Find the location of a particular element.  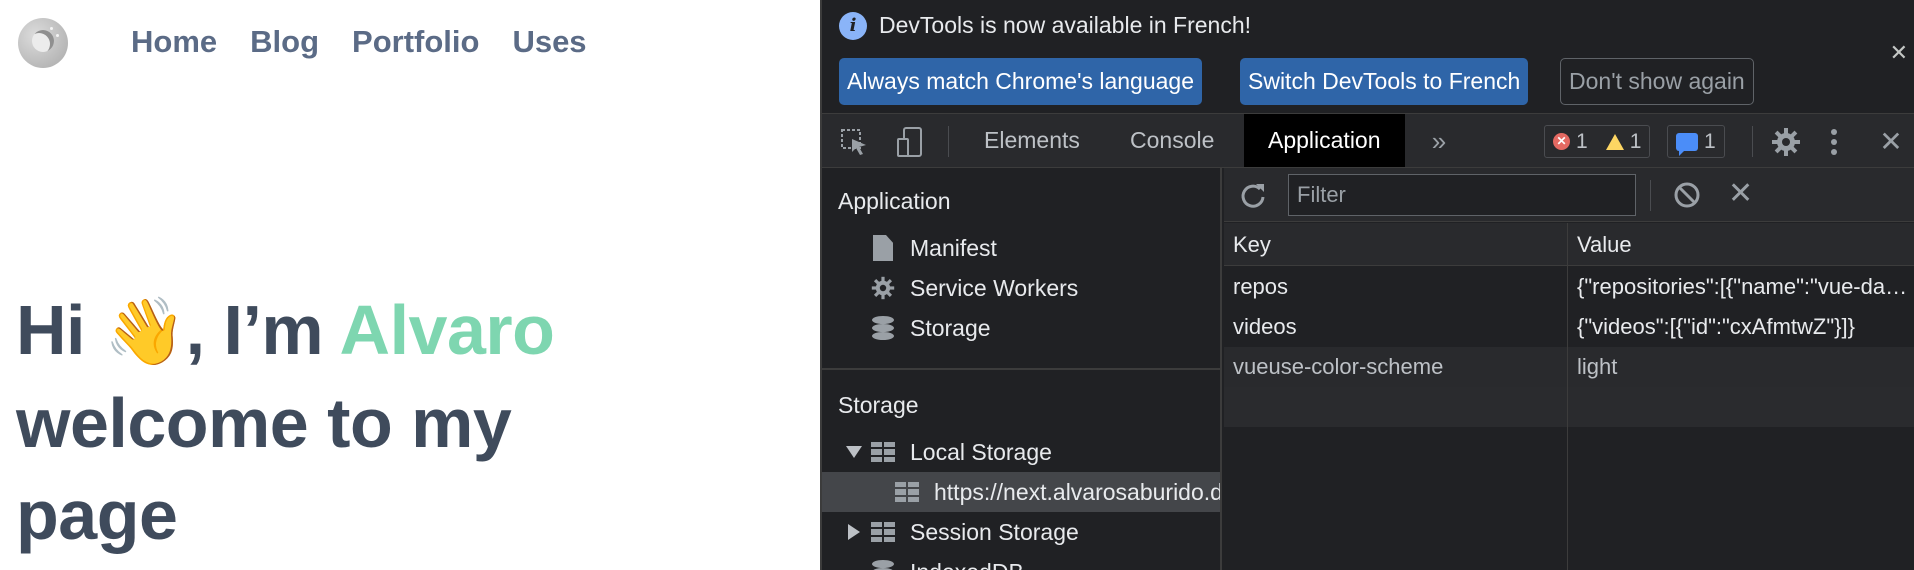

row-key: videos is located at coordinates (1265, 326).